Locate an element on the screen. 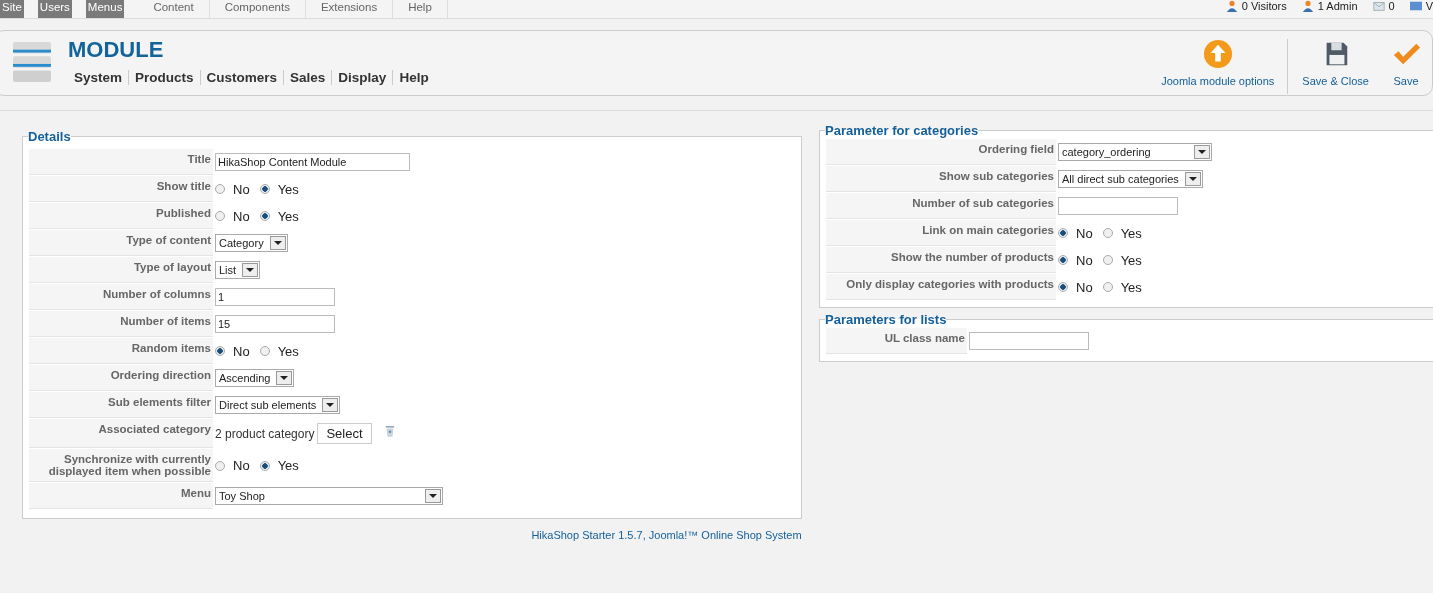  dropdown: List is located at coordinates (238, 270).